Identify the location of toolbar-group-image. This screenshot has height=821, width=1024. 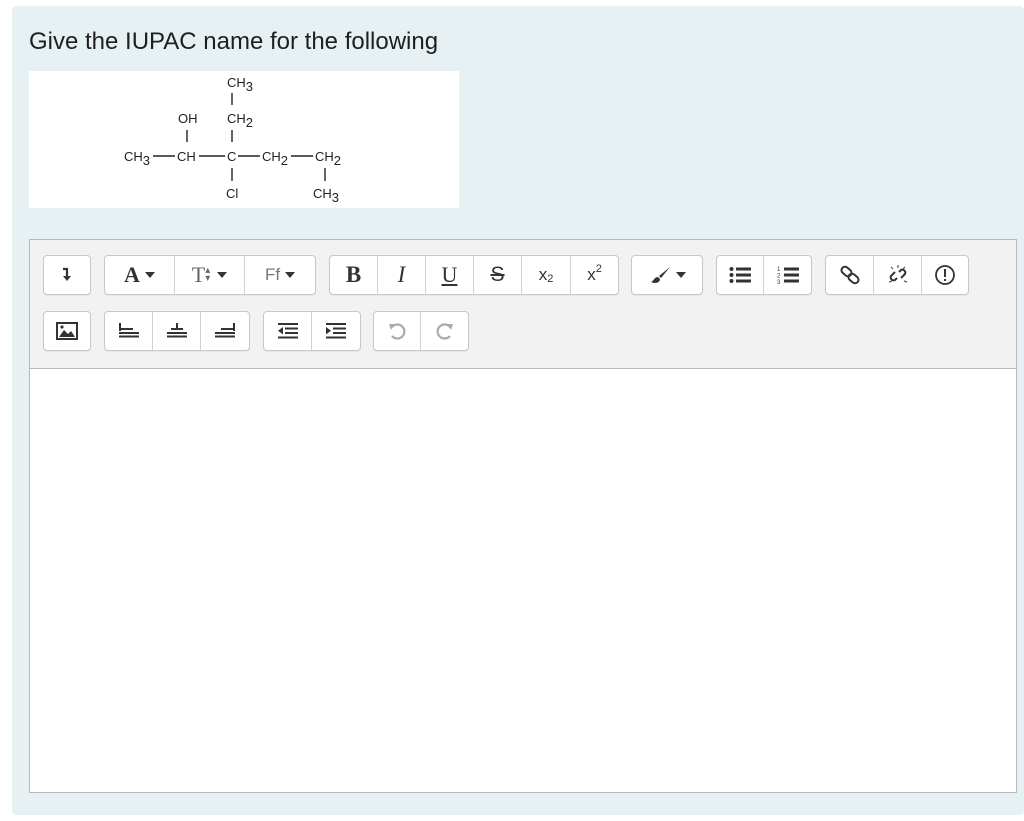
(67, 331).